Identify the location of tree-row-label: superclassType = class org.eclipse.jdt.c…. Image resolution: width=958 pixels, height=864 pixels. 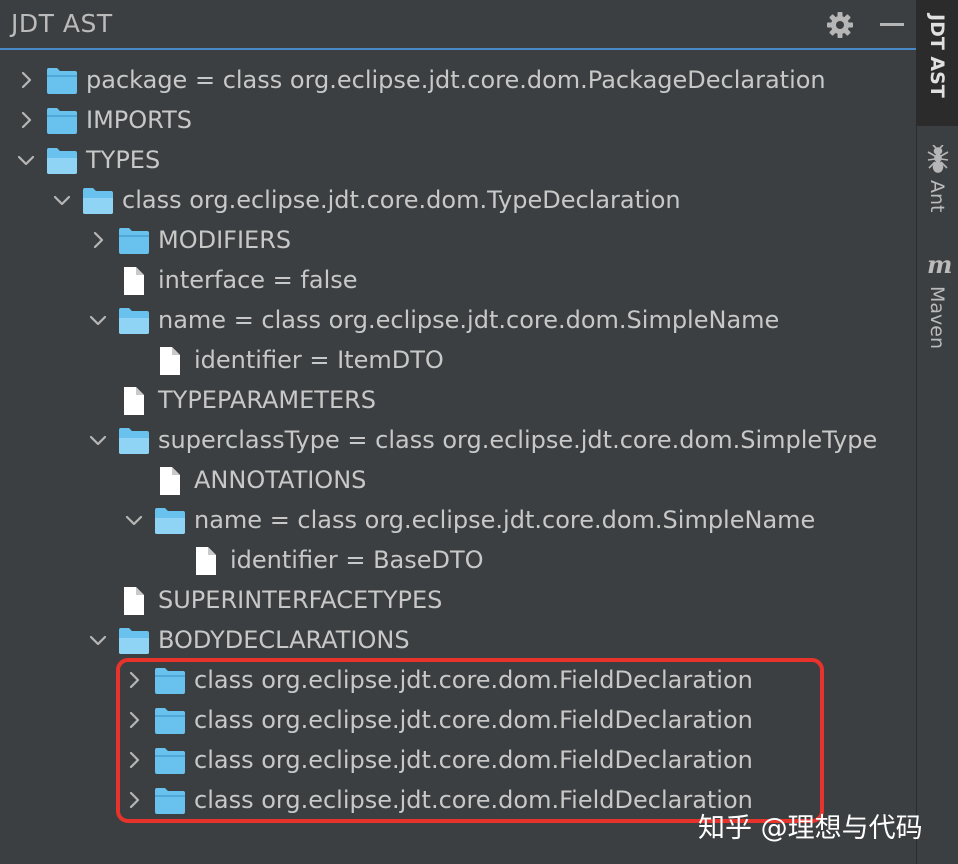
(518, 440).